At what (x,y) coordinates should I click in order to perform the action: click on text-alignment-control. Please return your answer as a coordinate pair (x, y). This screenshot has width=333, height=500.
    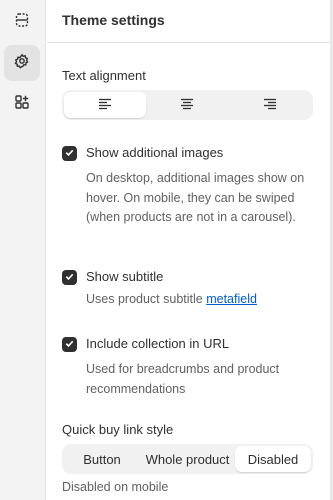
    Looking at the image, I should click on (187, 105).